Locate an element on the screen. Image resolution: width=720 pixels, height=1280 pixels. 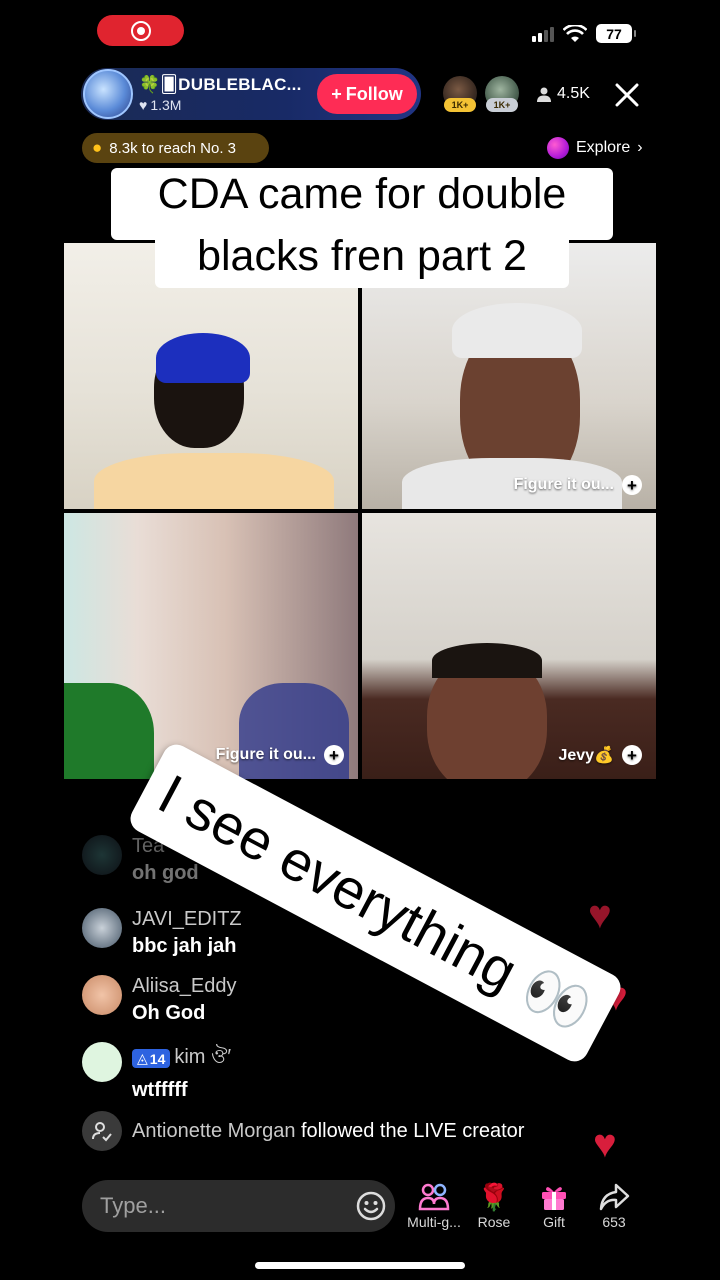
guest-tile-4: Jevy💰 + is located at coordinates (509, 646).